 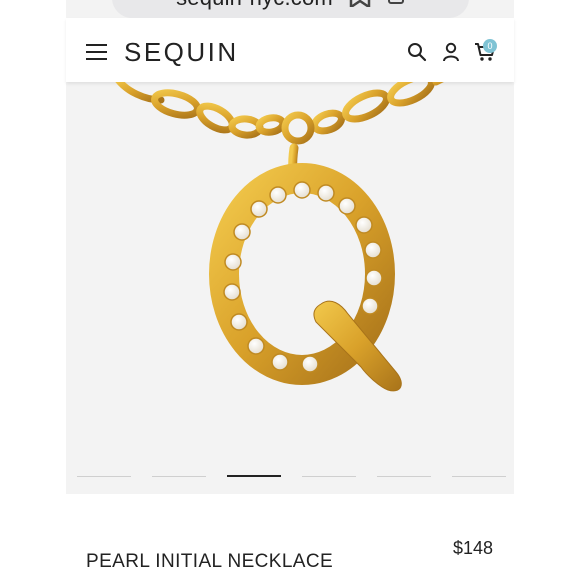 I want to click on page-margin-left, so click(x=33, y=290).